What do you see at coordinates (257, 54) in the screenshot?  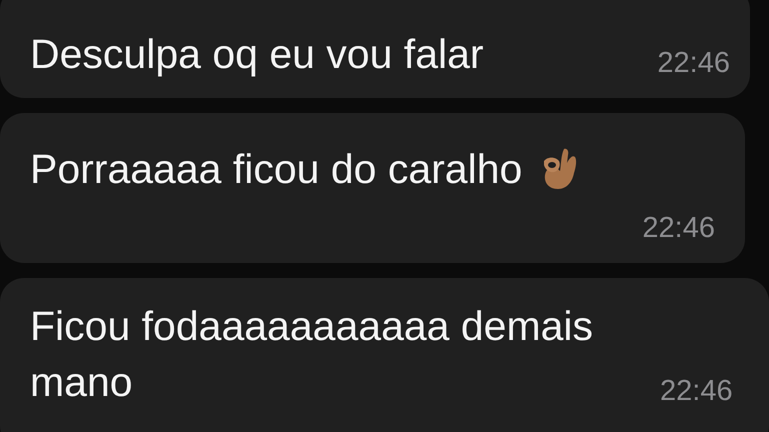 I see `message-text: Desculpa oq eu vou falar` at bounding box center [257, 54].